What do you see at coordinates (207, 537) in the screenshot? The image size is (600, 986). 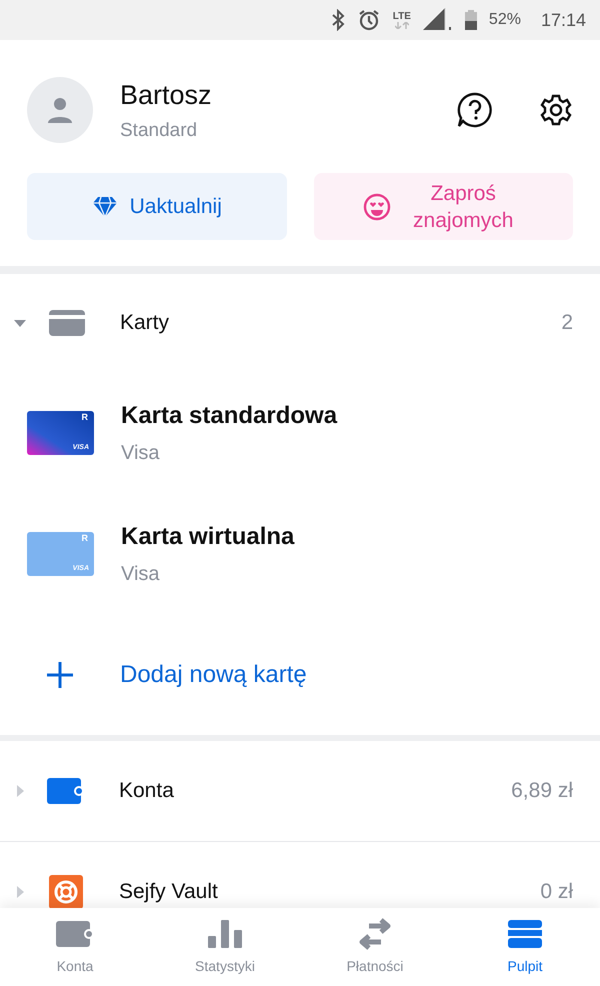 I see `card-name: Karta wirtualna` at bounding box center [207, 537].